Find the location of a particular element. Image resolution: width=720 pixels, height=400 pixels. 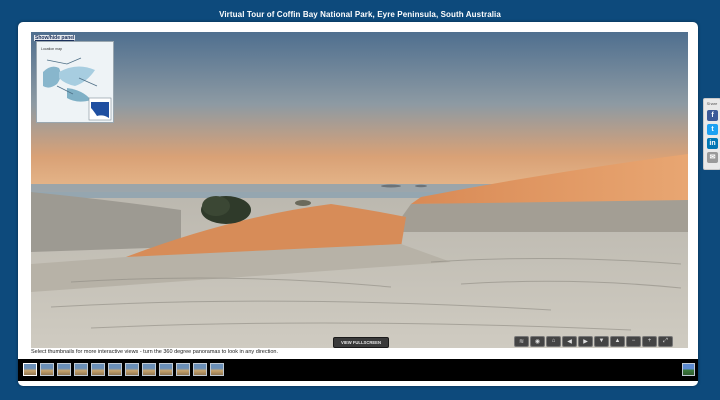

viewer-nav-controls: ≋ ◉ ⌂ ◀ ▶ ▼ ▲ − + ⤢ is located at coordinates (601, 341).